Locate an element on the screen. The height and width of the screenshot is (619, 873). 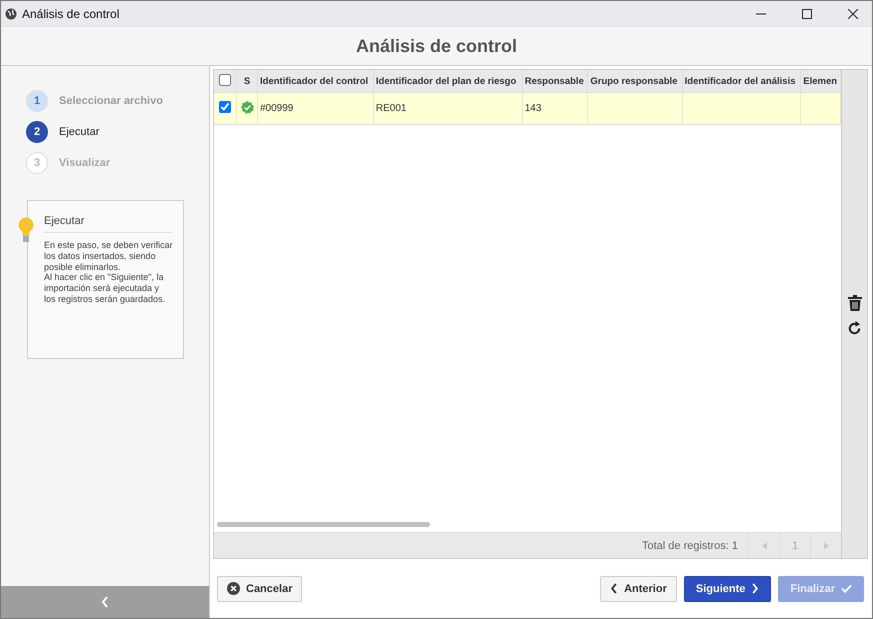
column-header: Identificador del análisis is located at coordinates (741, 81).